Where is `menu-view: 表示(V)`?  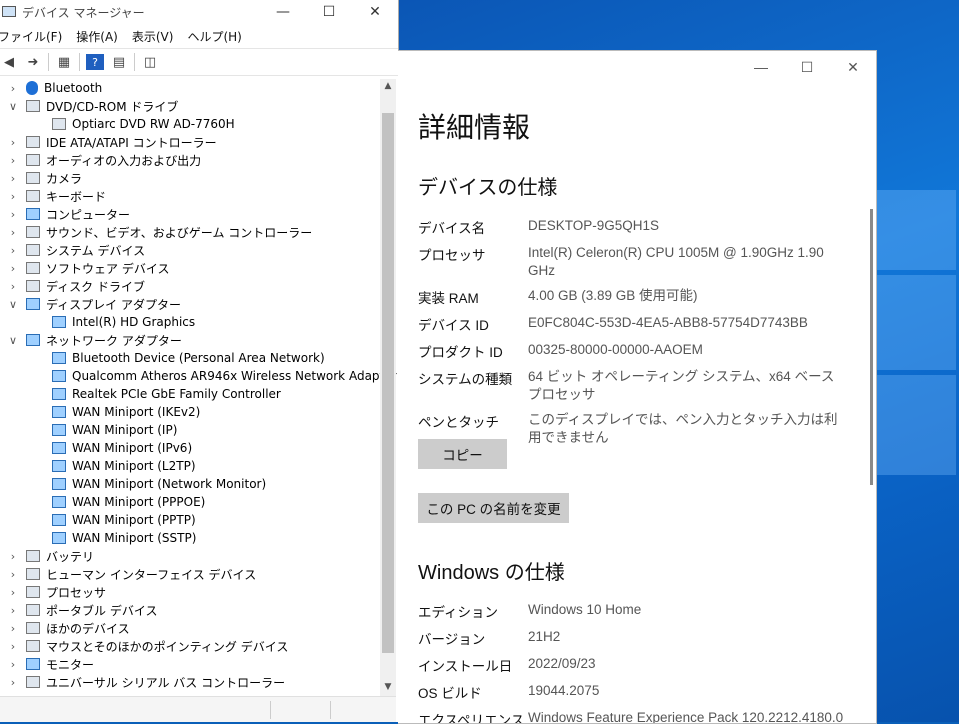 menu-view: 表示(V) is located at coordinates (157, 36).